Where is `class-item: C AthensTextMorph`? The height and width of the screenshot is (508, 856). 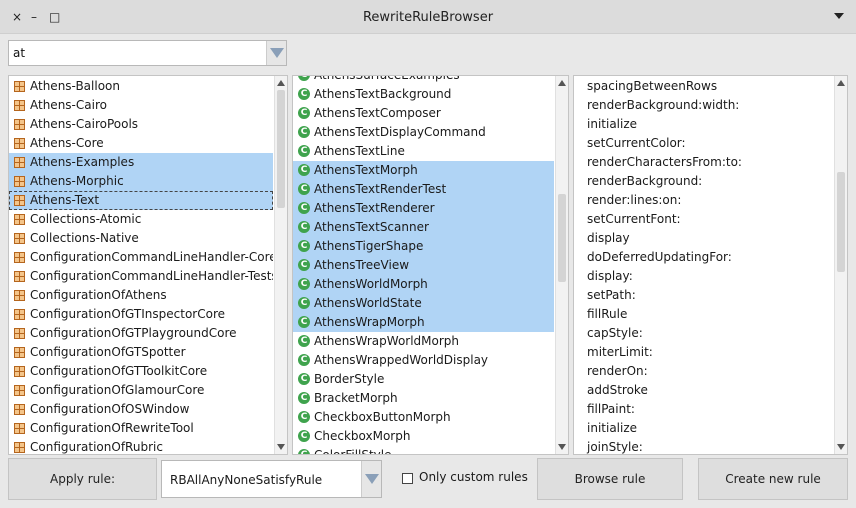
class-item: C AthensTextMorph is located at coordinates (423, 170).